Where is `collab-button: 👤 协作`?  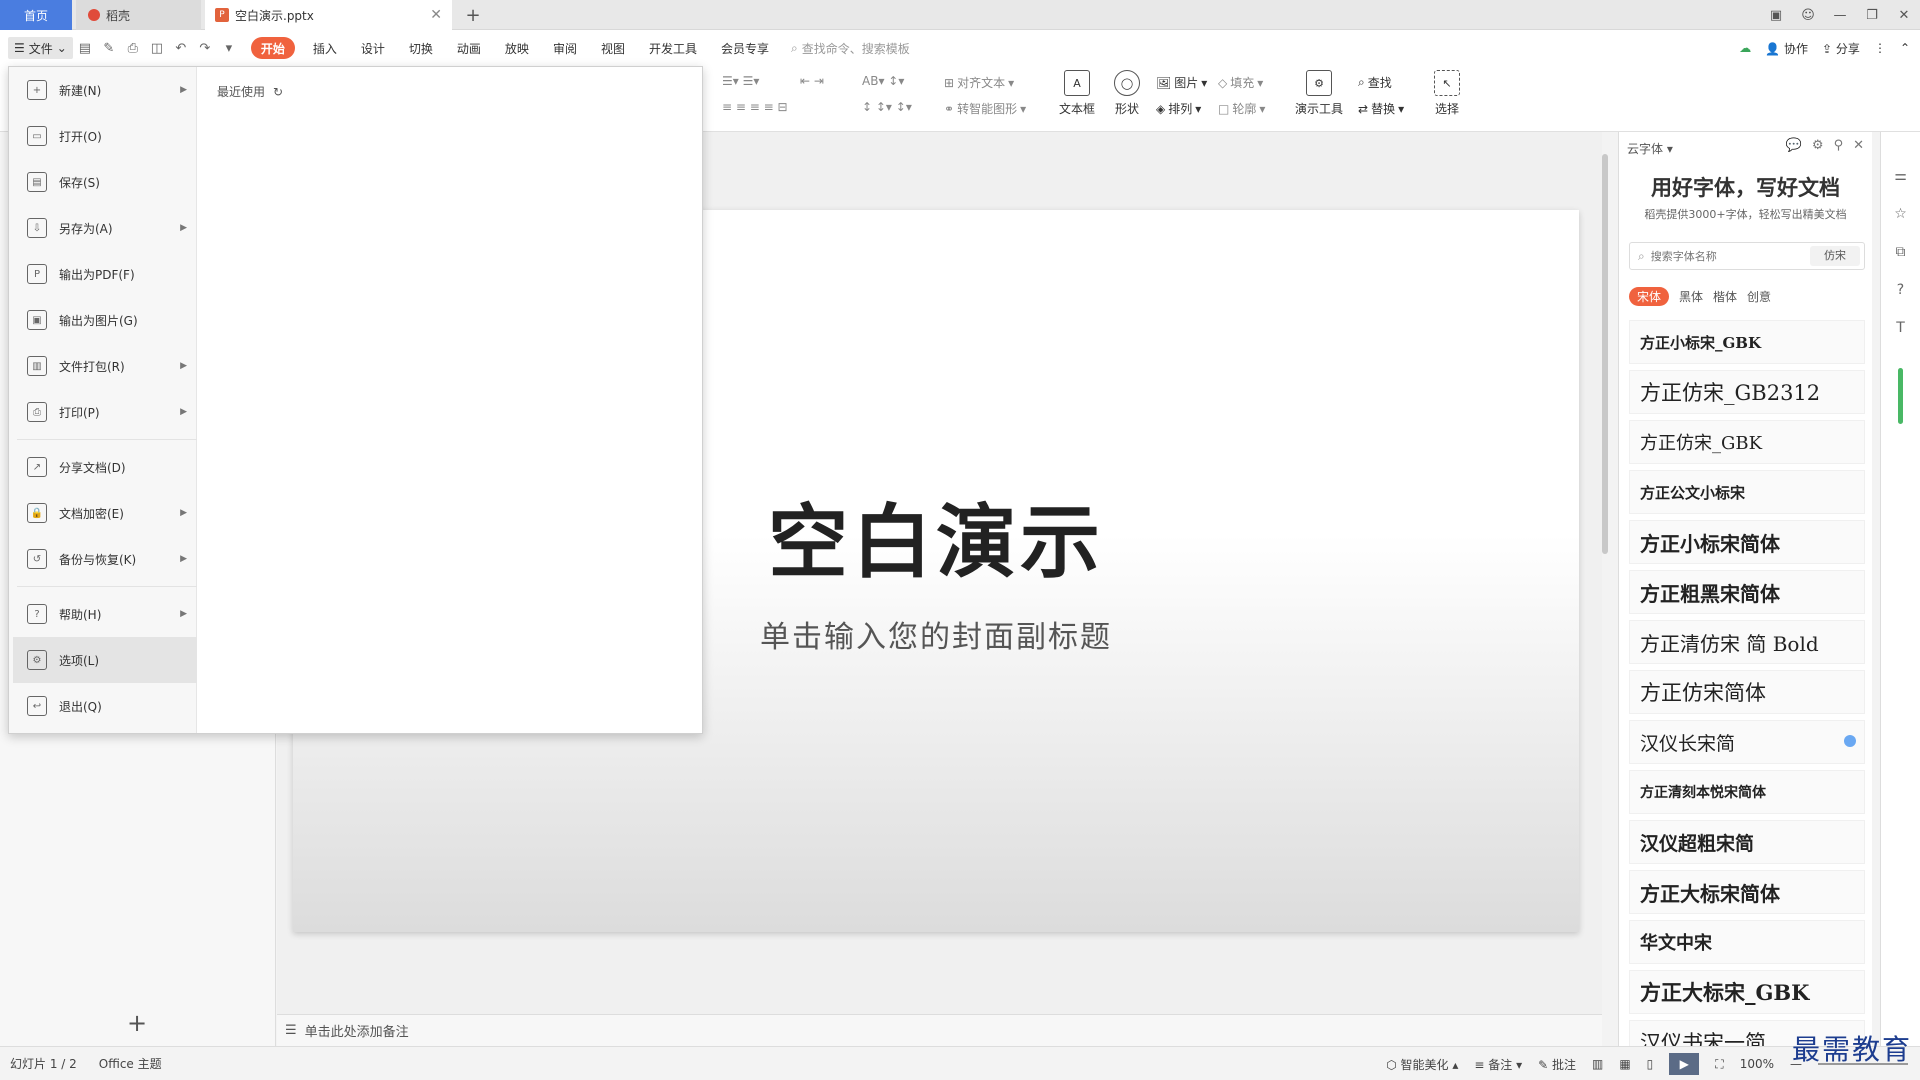 collab-button: 👤 协作 is located at coordinates (1786, 48).